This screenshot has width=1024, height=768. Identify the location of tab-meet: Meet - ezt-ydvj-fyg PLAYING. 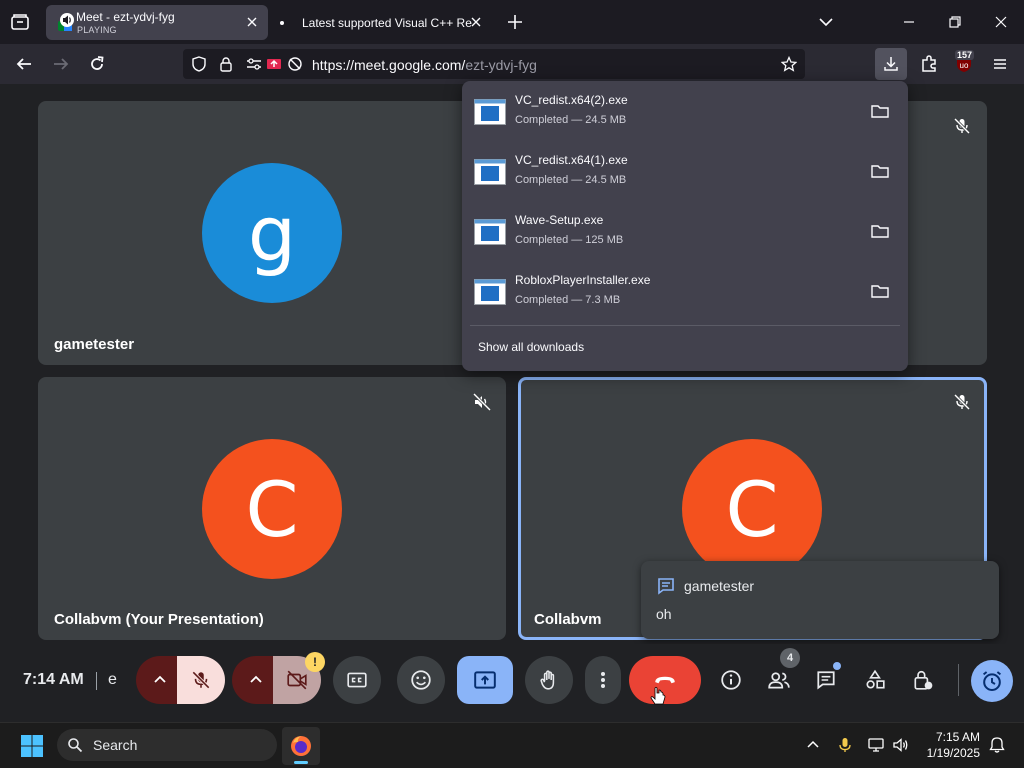
(157, 22).